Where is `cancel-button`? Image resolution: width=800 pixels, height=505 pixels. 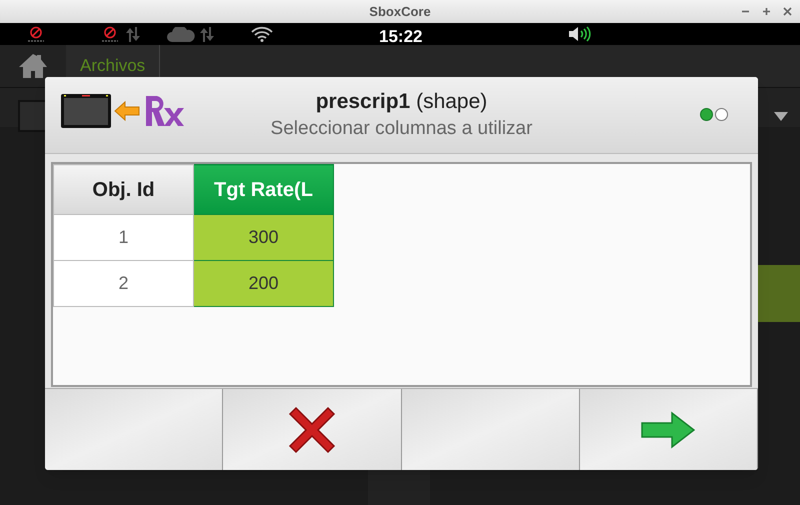
cancel-button is located at coordinates (312, 429).